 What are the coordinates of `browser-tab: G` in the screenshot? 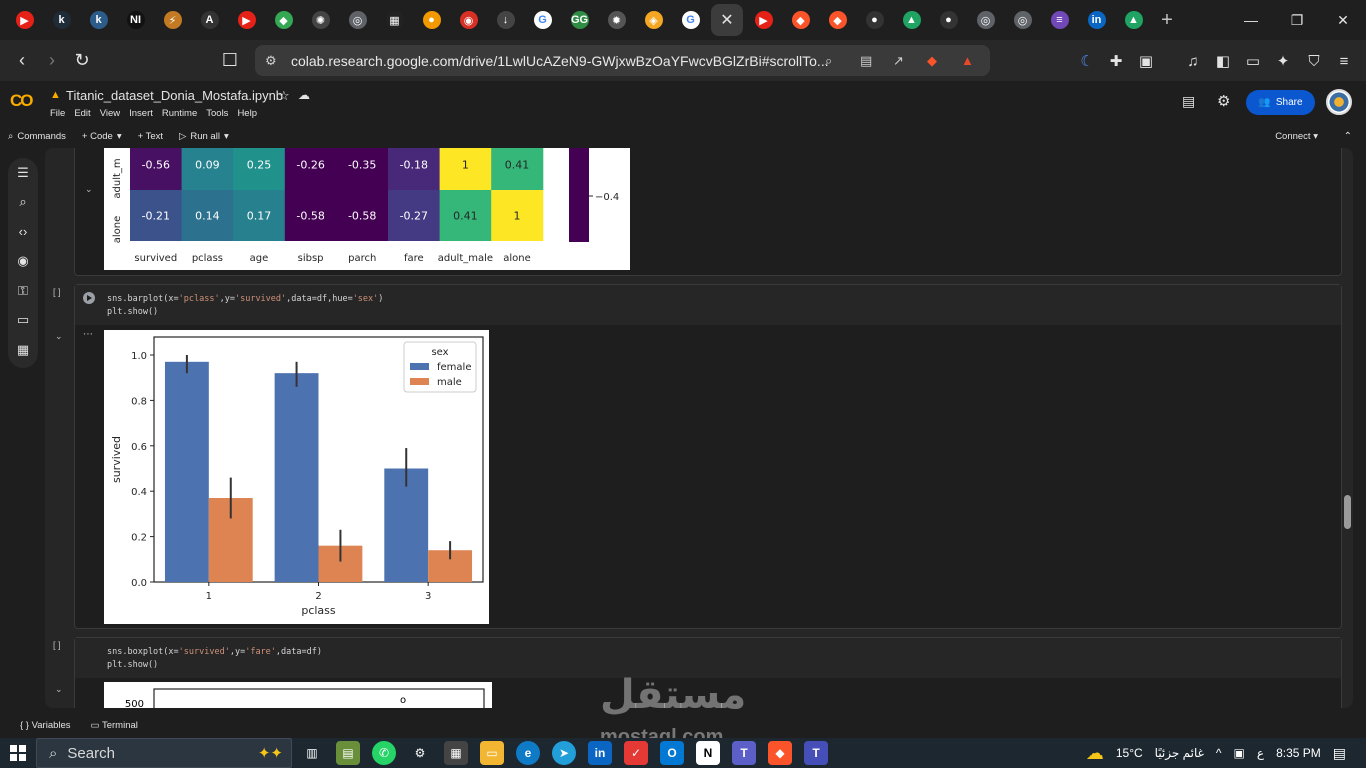 It's located at (690, 20).